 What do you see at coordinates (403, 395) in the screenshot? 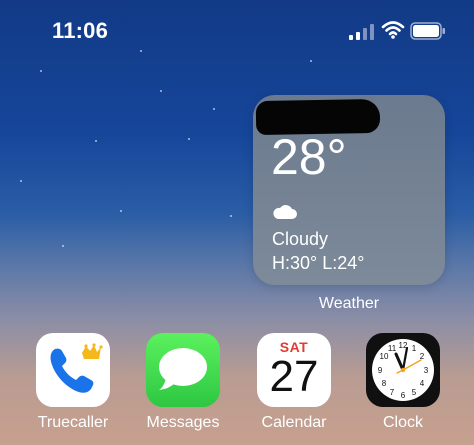
I see `svg-text: 6` at bounding box center [403, 395].